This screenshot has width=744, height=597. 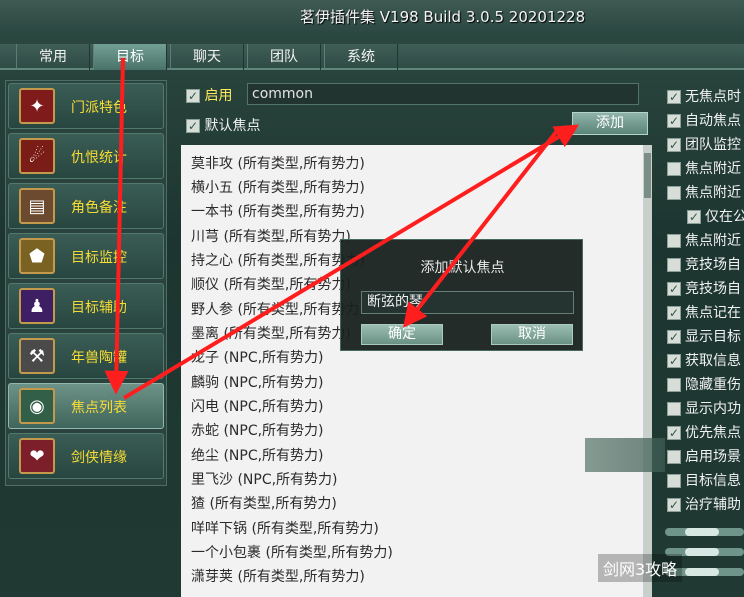 What do you see at coordinates (285, 528) in the screenshot?
I see `list-item: 咩咩下锅 (所有类型,所有势力)` at bounding box center [285, 528].